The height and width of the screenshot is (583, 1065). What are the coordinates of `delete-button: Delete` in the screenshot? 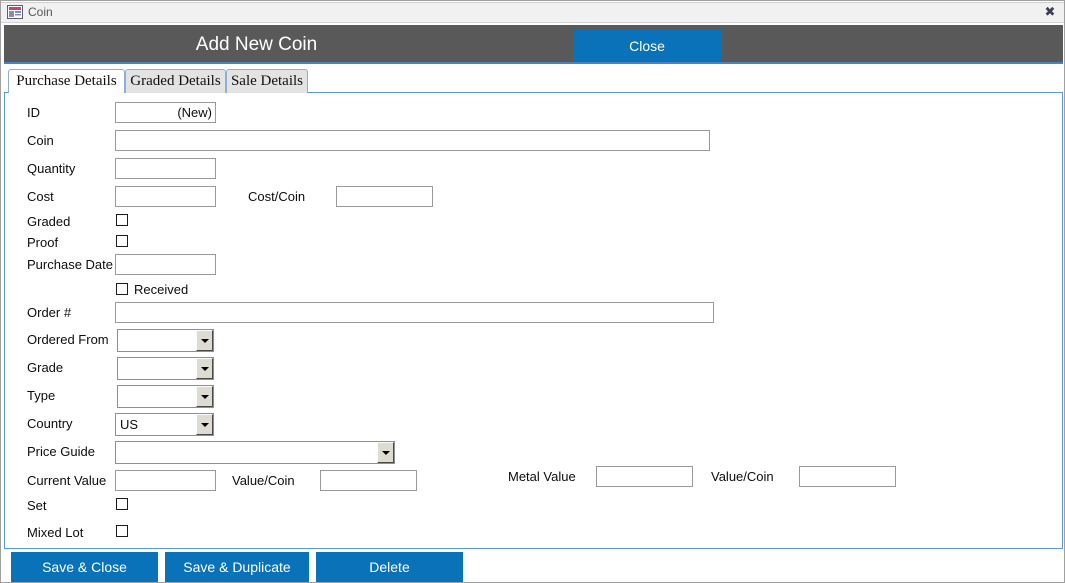 It's located at (389, 567).